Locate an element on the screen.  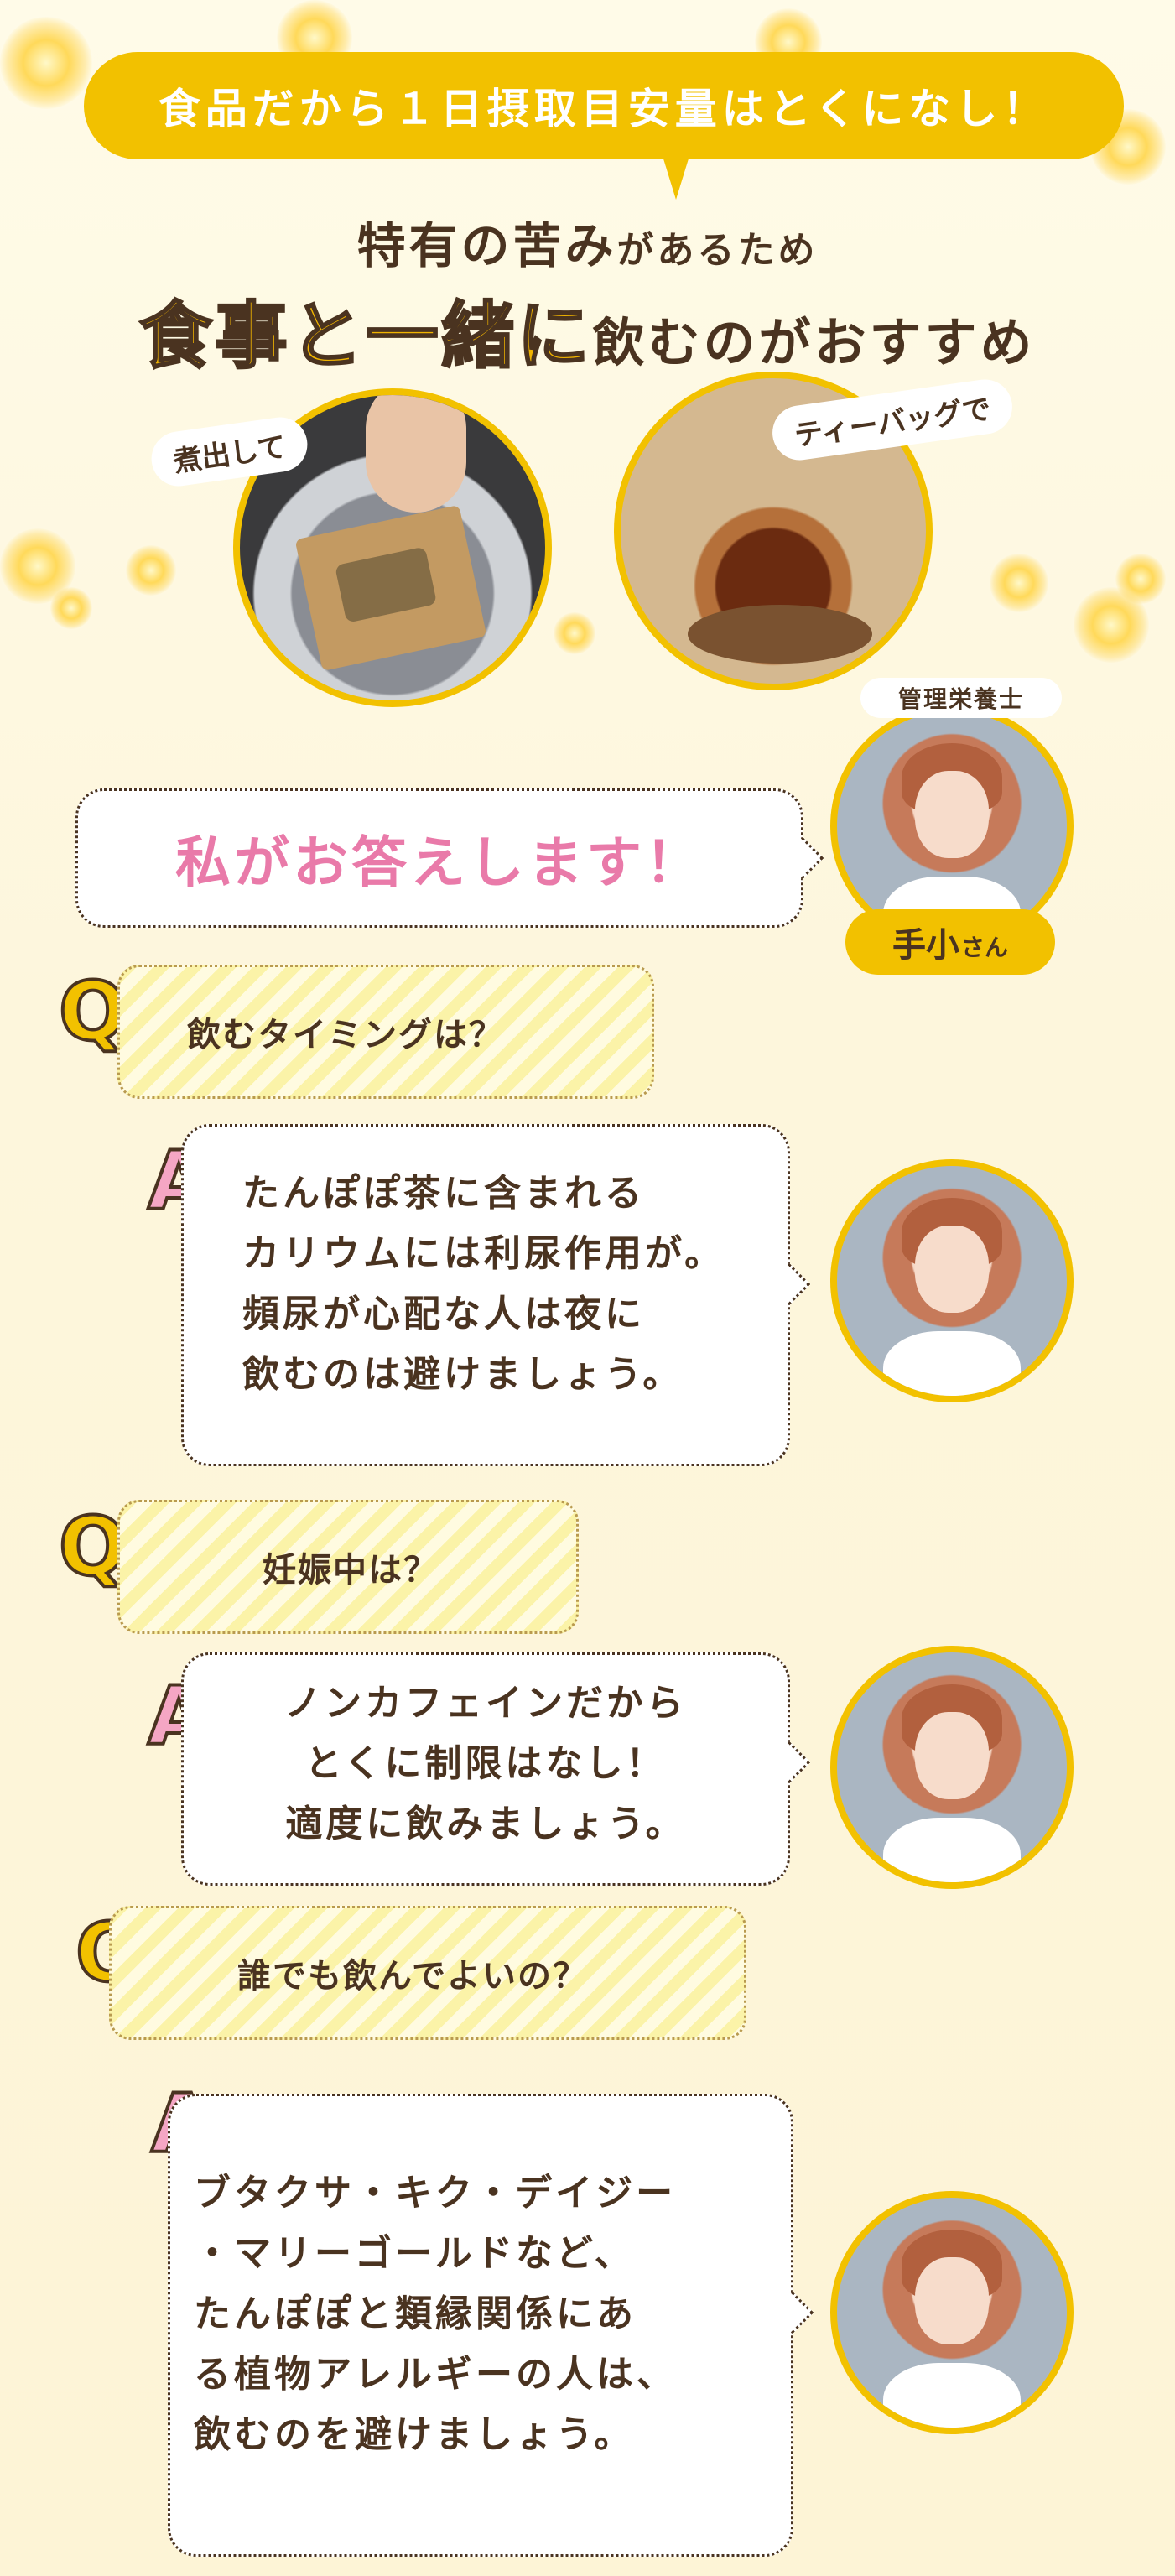
expert-role: 管理栄養士 is located at coordinates (961, 698).